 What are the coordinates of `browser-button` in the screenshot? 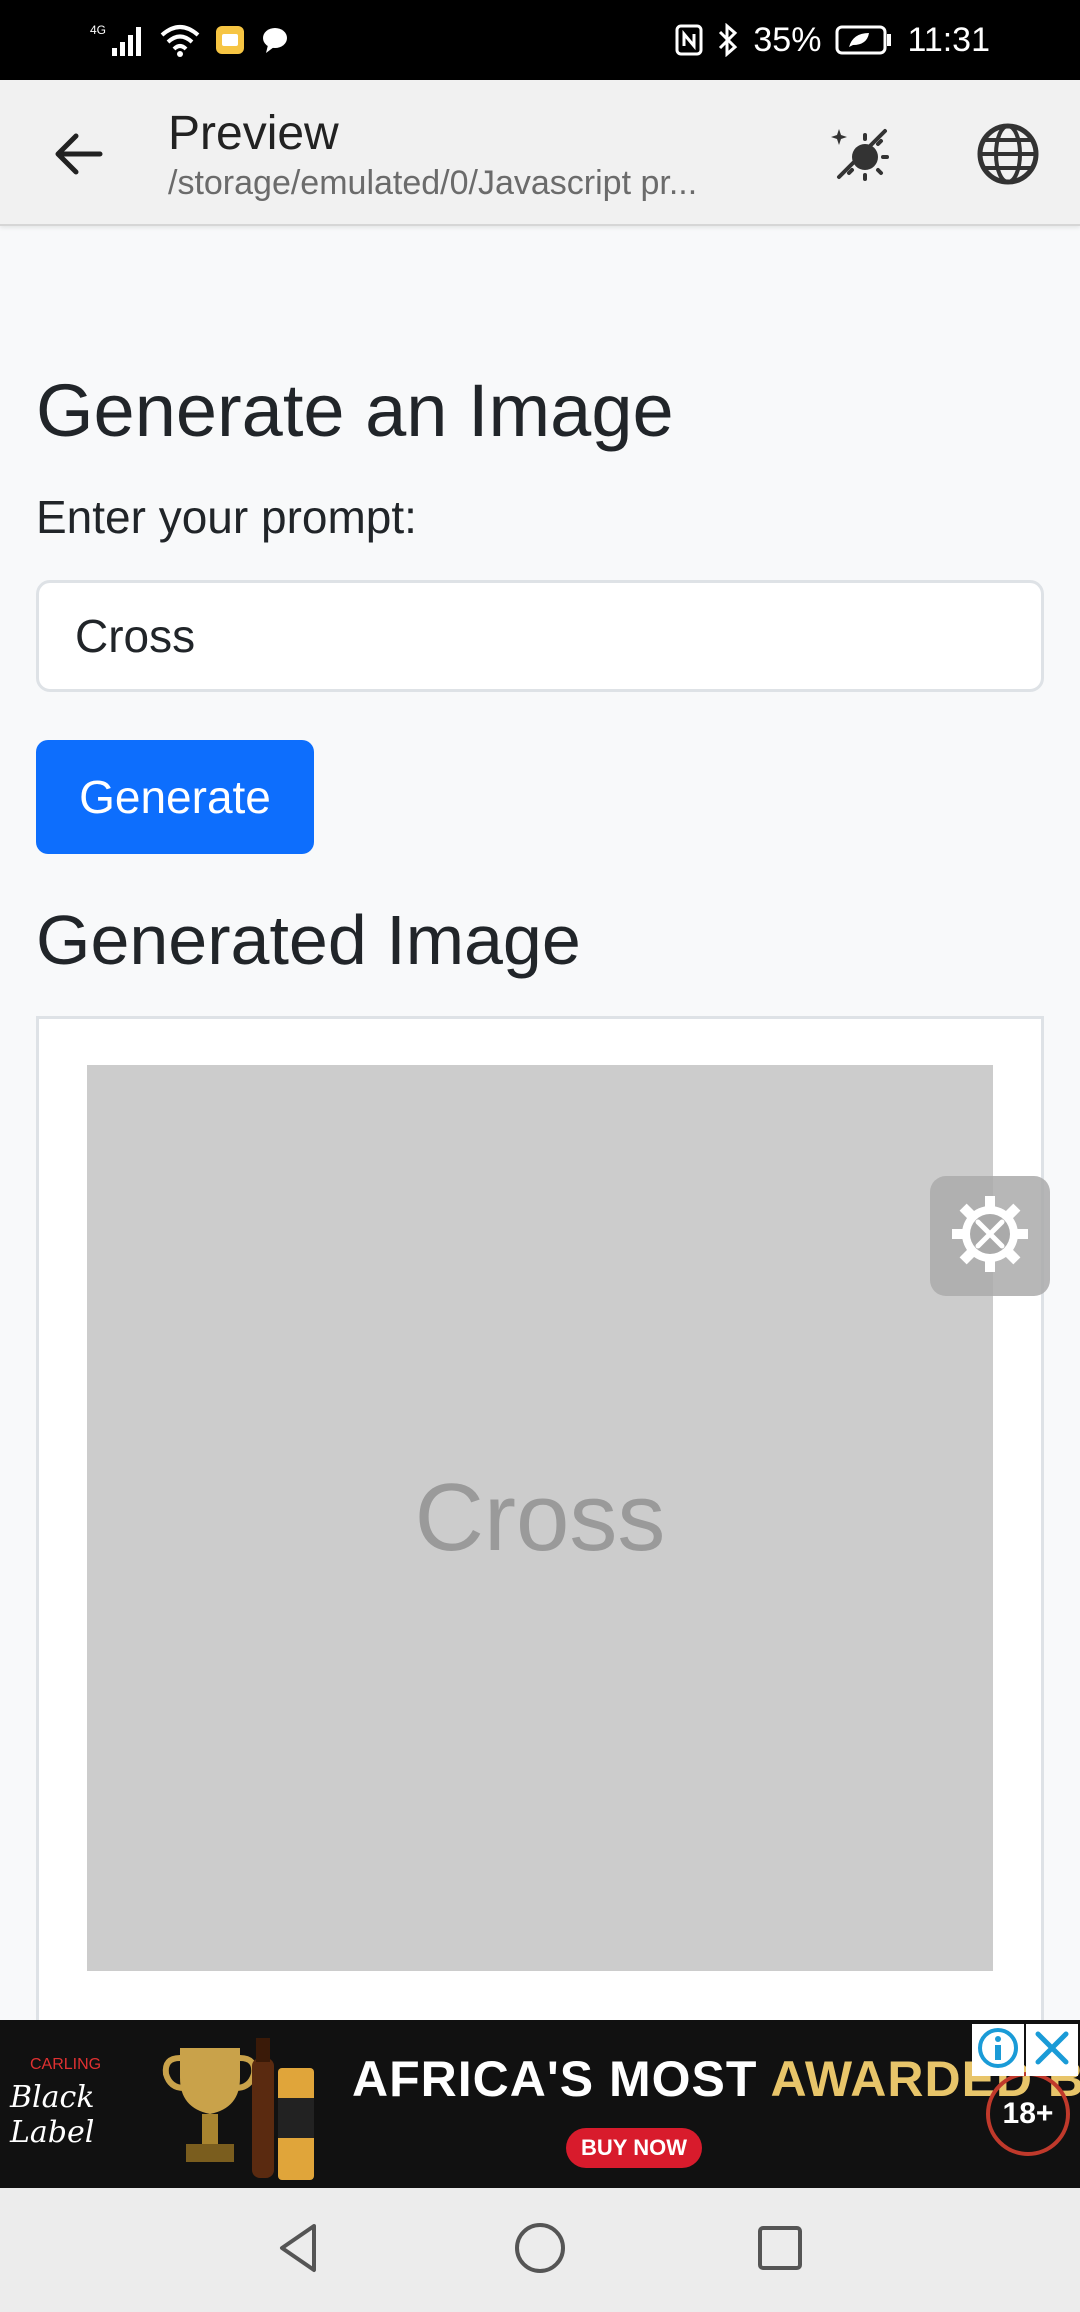 It's located at (1008, 156).